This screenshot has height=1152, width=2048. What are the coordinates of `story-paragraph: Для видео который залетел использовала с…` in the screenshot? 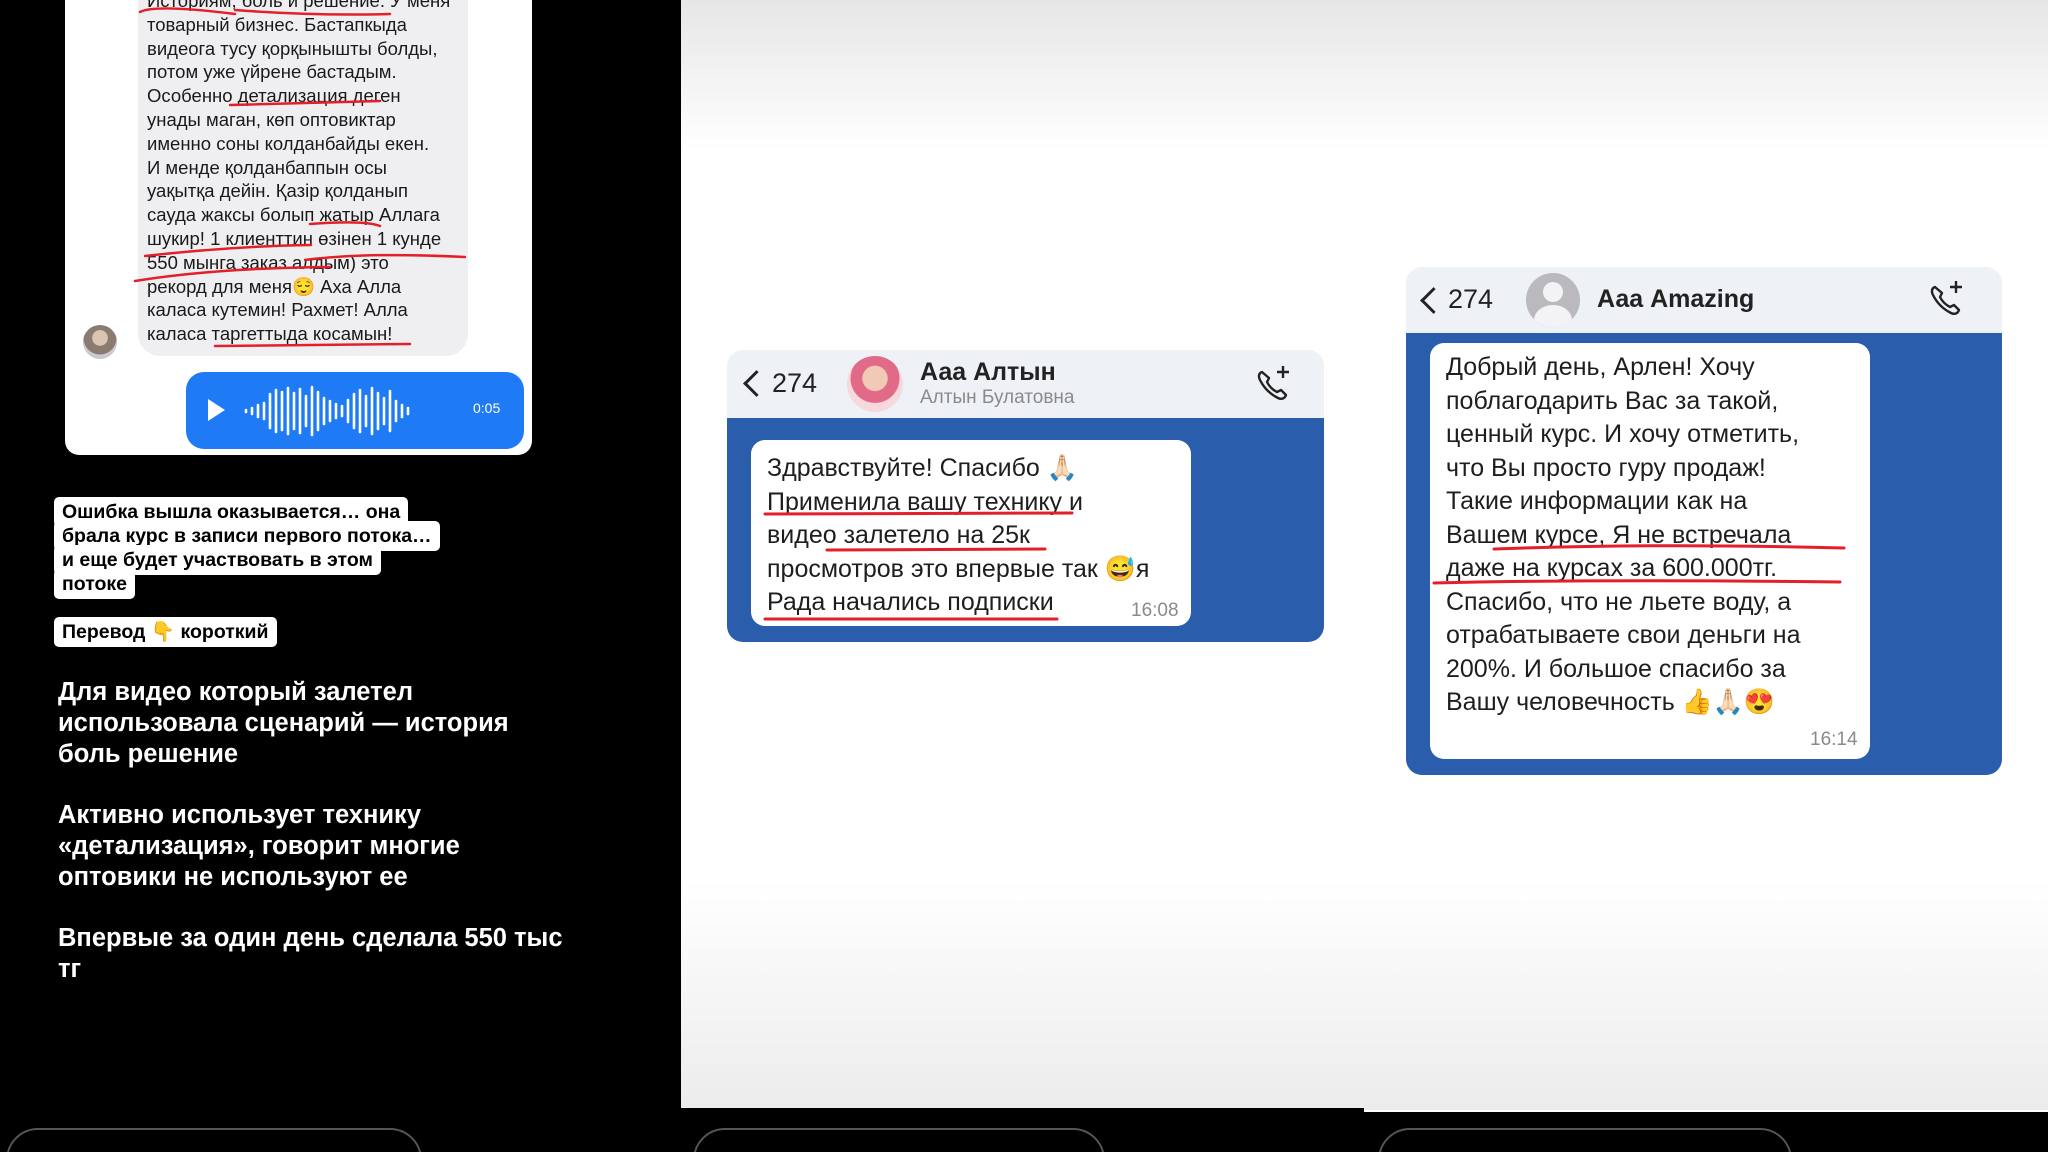 It's located at (283, 723).